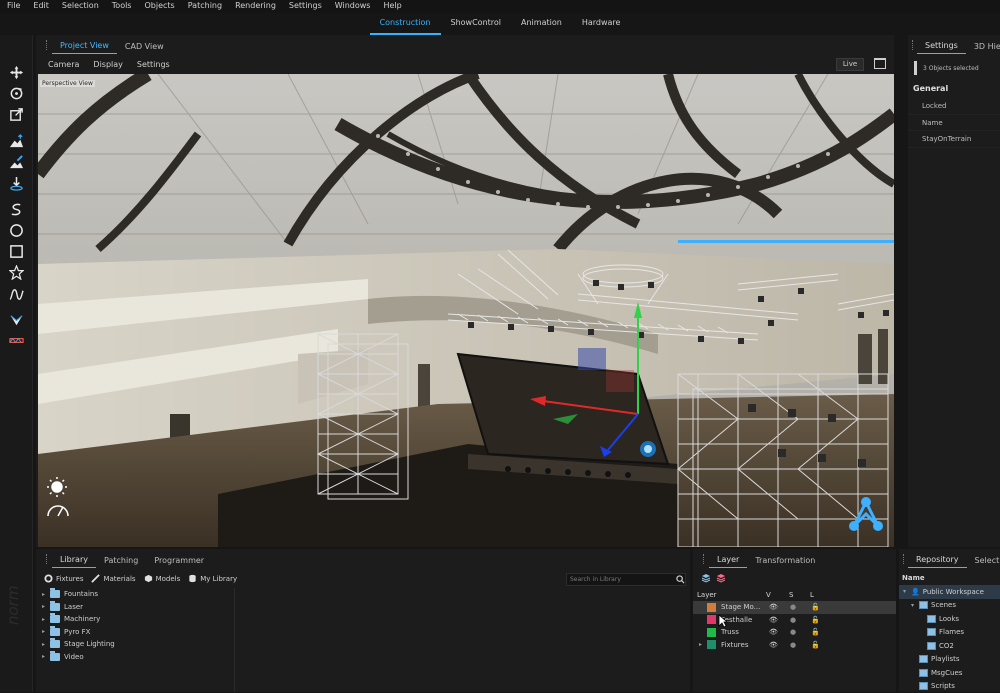  Describe the element at coordinates (949, 592) in the screenshot. I see `repo-item-public-workspace: ▾ 👤 Public Workspace` at that location.